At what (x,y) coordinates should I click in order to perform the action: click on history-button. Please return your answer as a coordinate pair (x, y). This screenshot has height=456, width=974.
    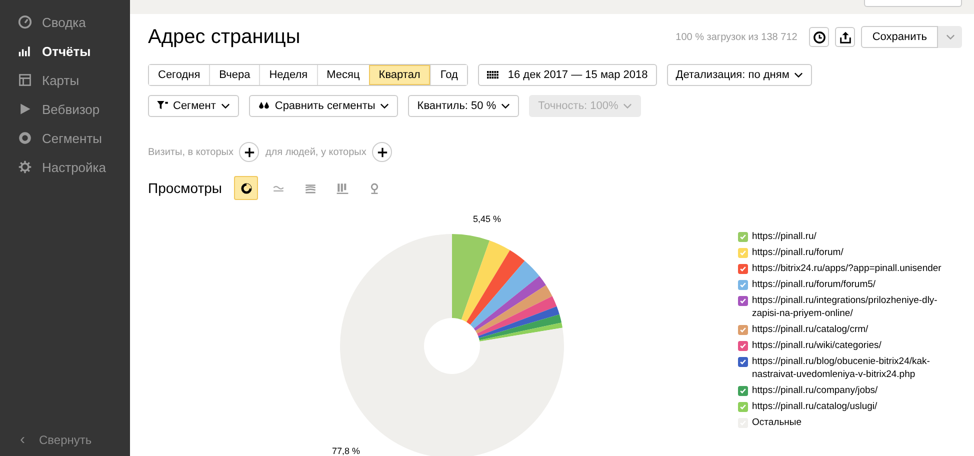
    Looking at the image, I should click on (819, 37).